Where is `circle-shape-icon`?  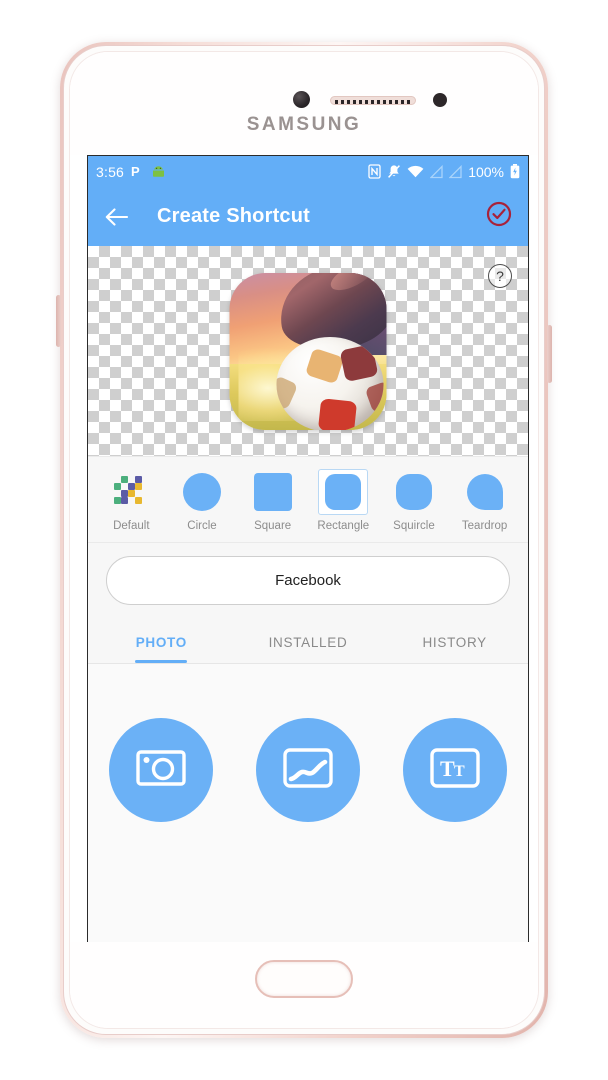
circle-shape-icon is located at coordinates (201, 492).